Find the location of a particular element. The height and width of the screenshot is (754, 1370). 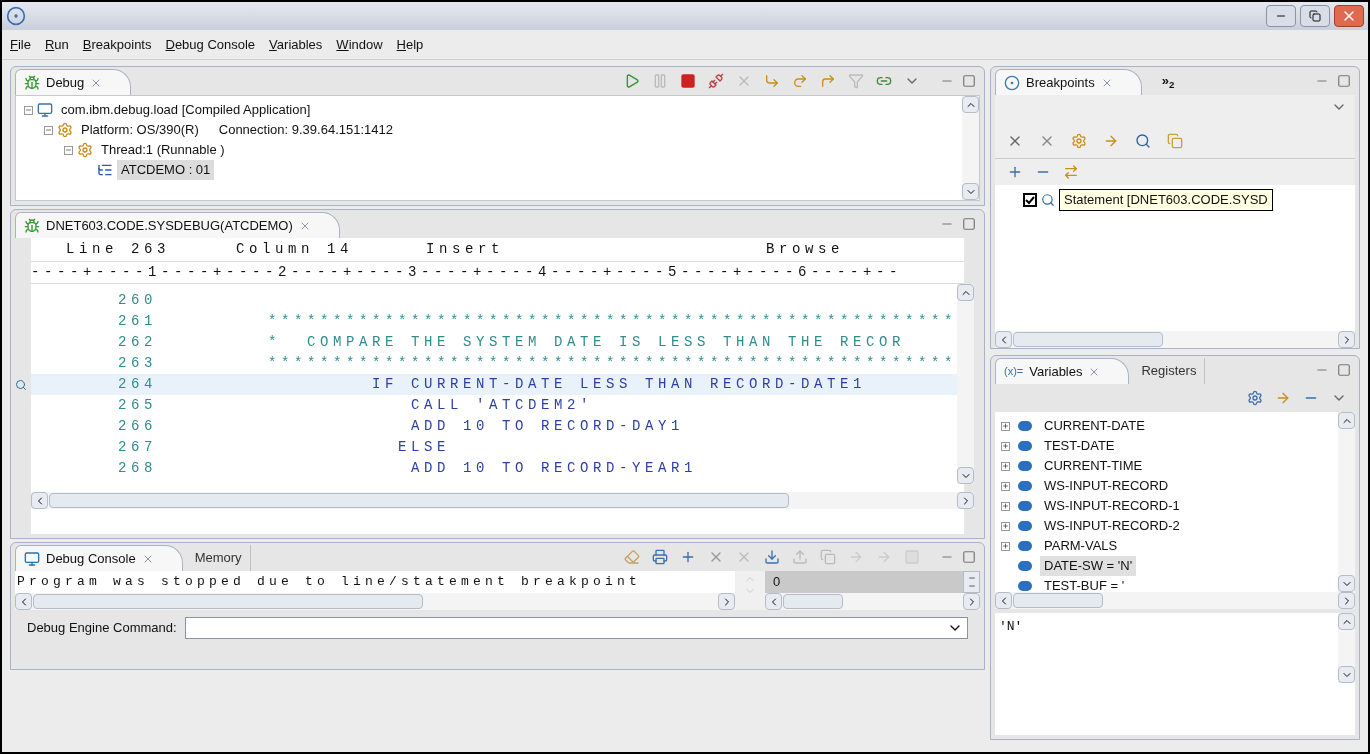

breakpoints-icon is located at coordinates (1012, 82).